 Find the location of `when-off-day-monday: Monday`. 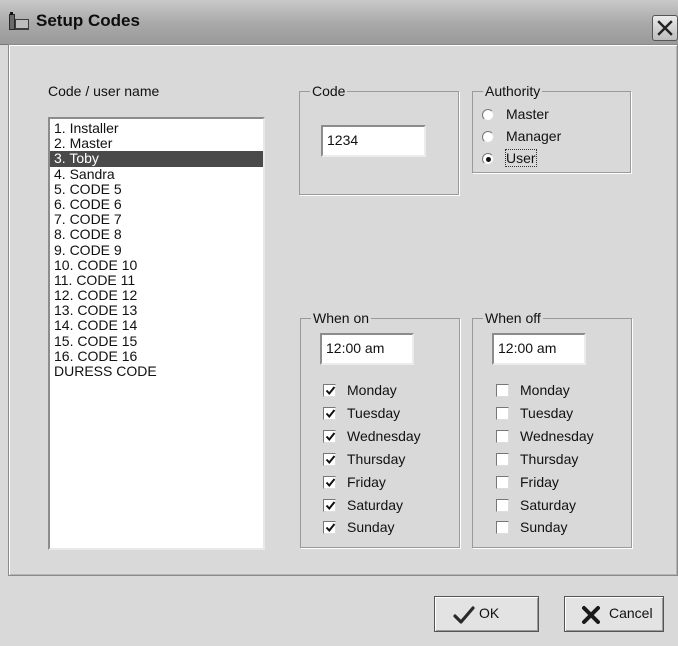

when-off-day-monday: Monday is located at coordinates (561, 391).